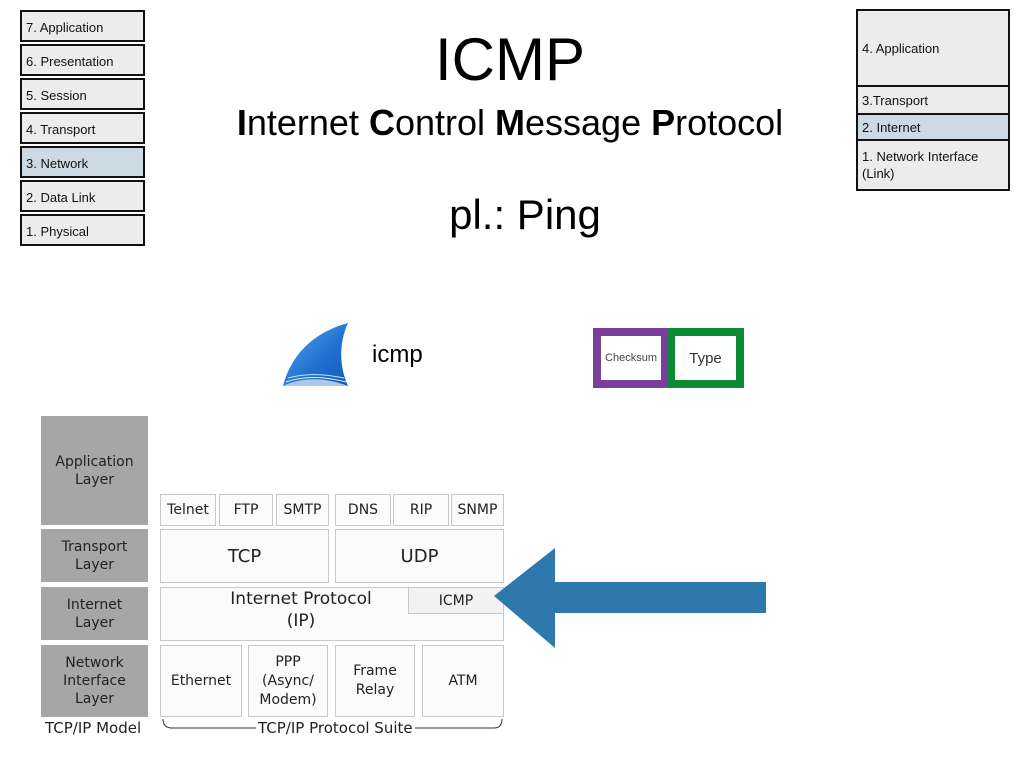 The width and height of the screenshot is (1024, 768). Describe the element at coordinates (82, 162) in the screenshot. I see `osi-layer-network: 3. Network` at that location.